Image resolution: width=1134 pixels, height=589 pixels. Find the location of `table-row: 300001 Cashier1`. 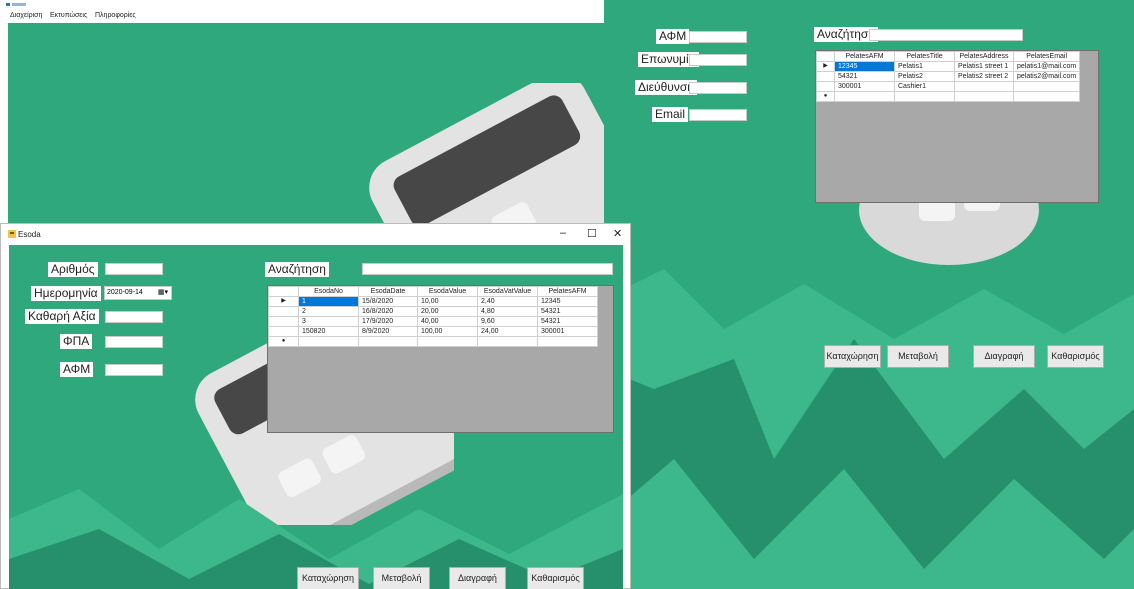

table-row: 300001 Cashier1 is located at coordinates (948, 86).